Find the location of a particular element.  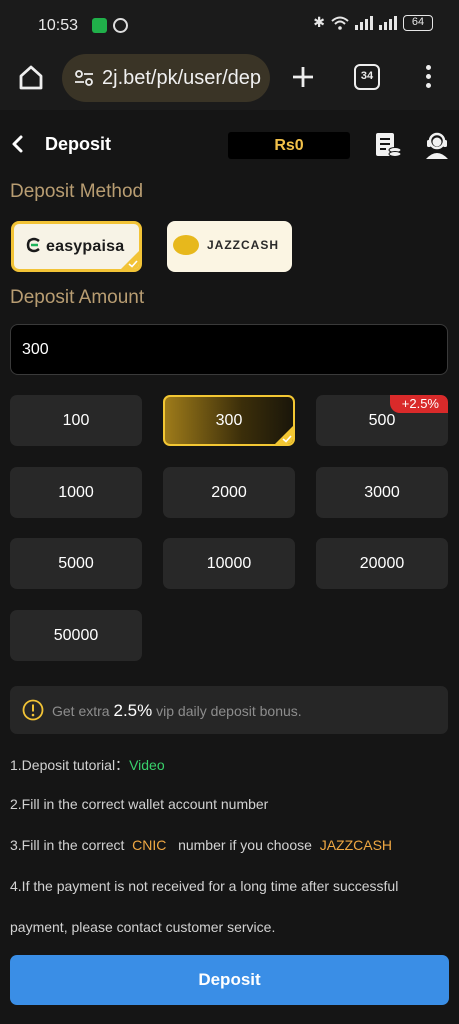

cnic-highlight: CNIC is located at coordinates (149, 845).